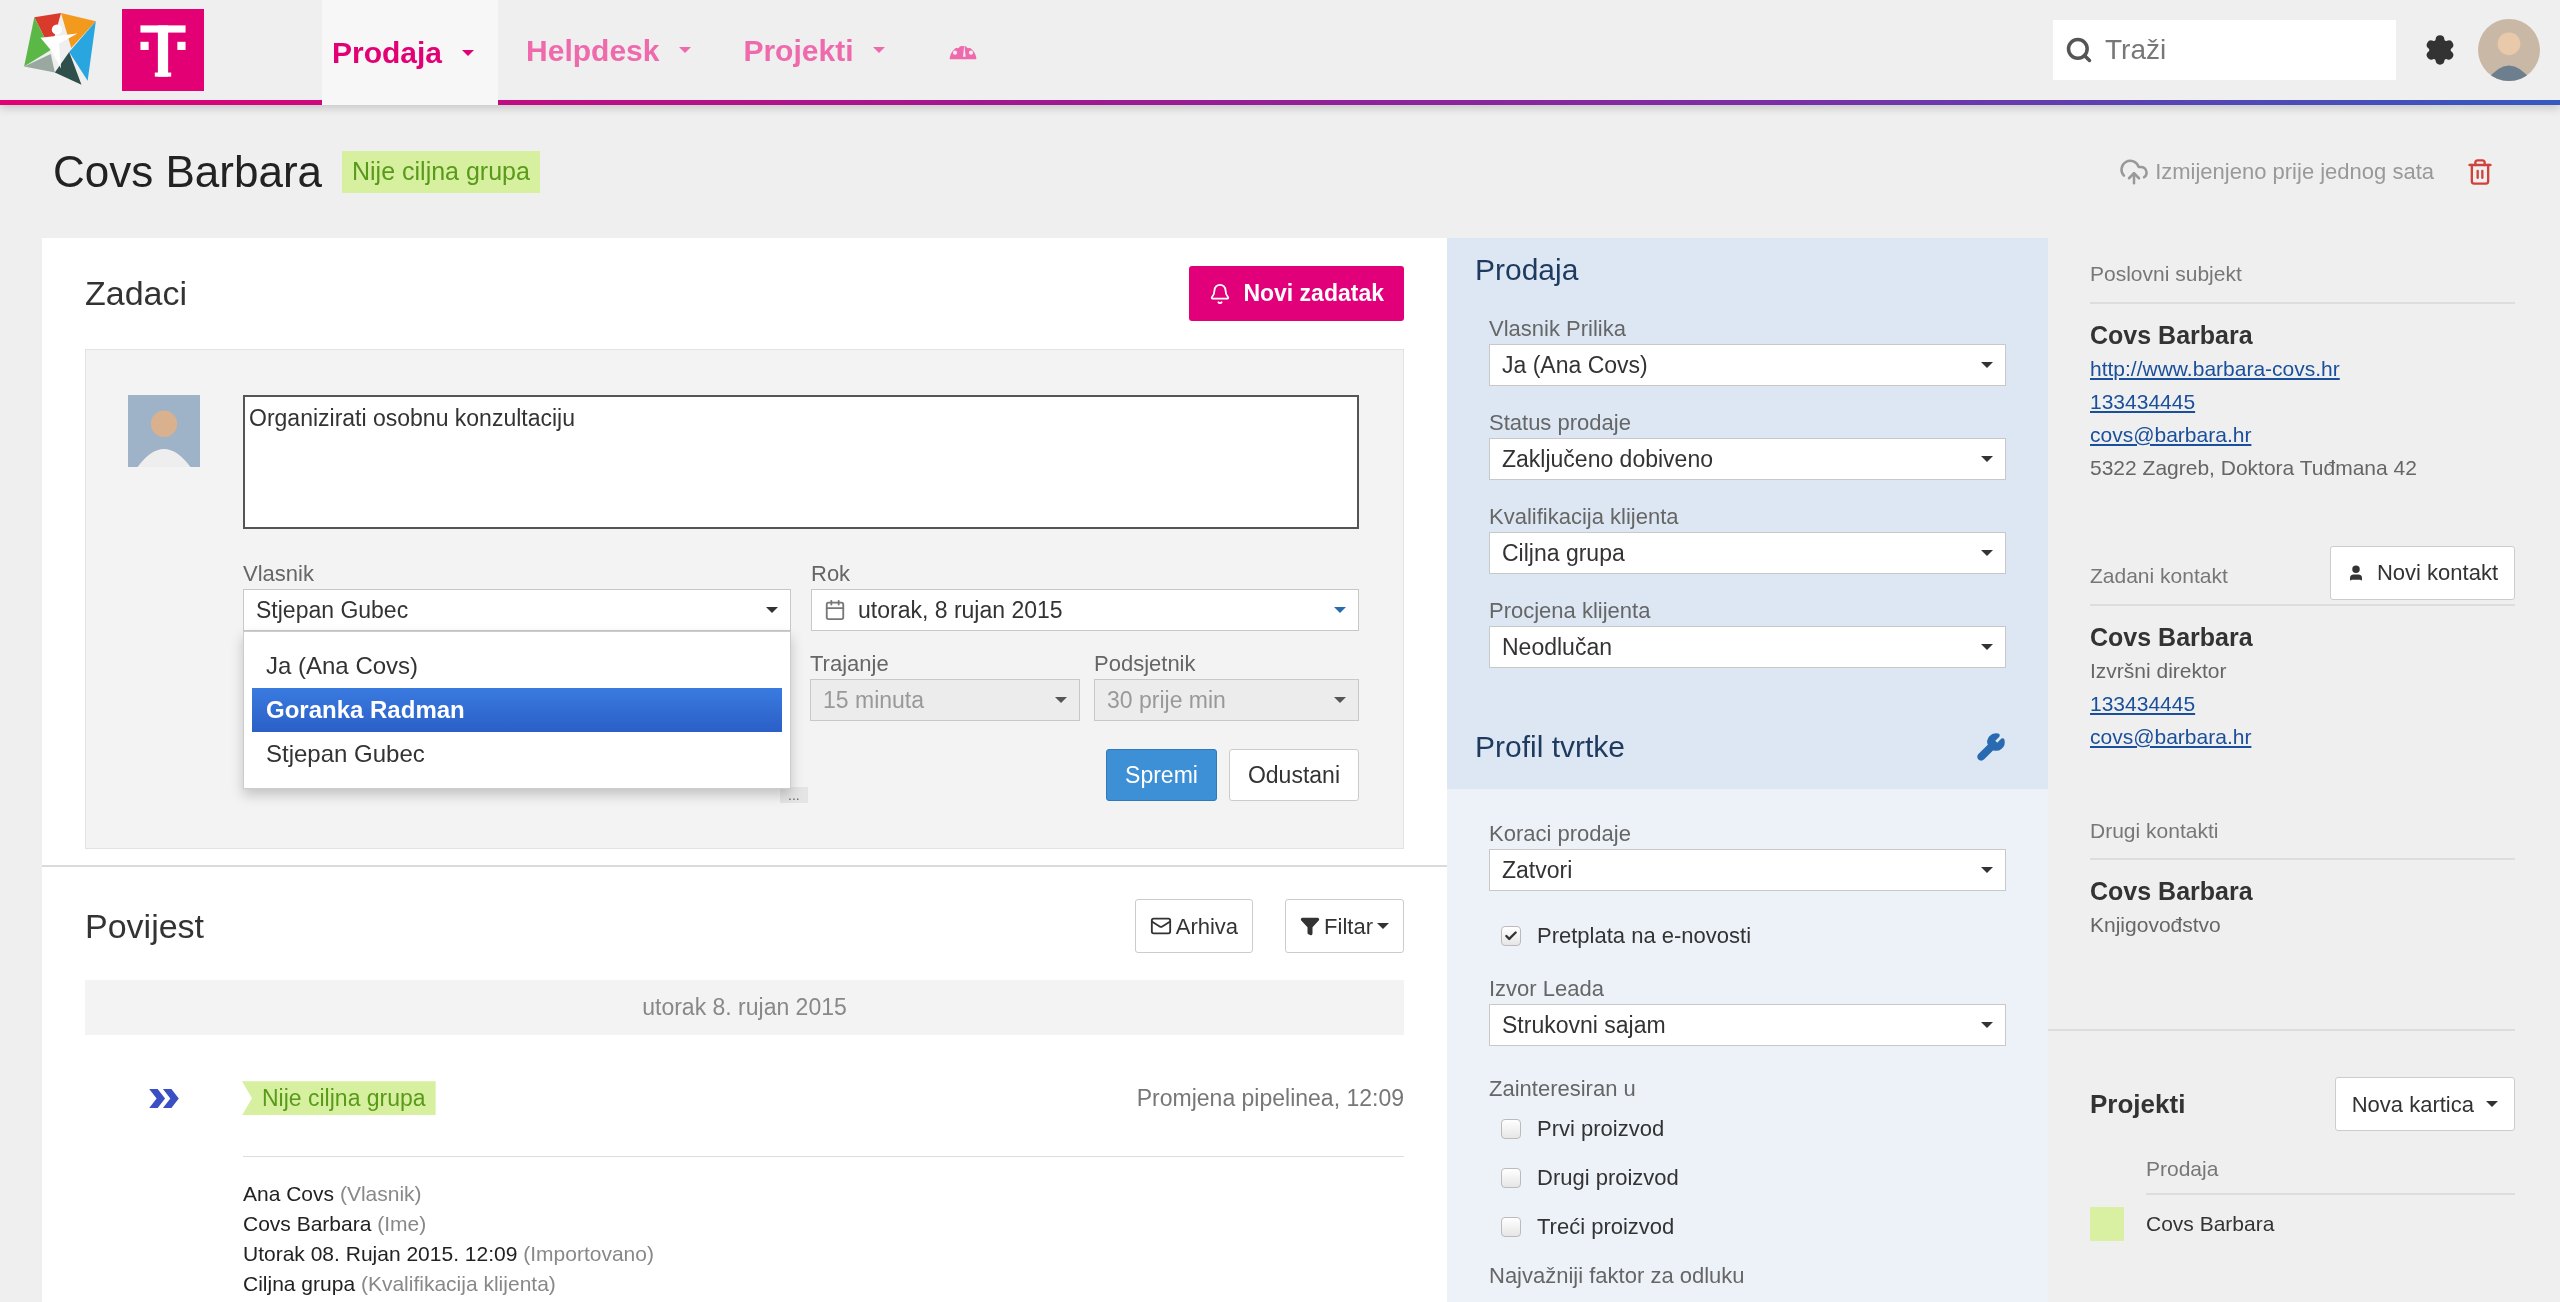  I want to click on date-field: utorak, 8 rujan 2015, so click(1085, 610).